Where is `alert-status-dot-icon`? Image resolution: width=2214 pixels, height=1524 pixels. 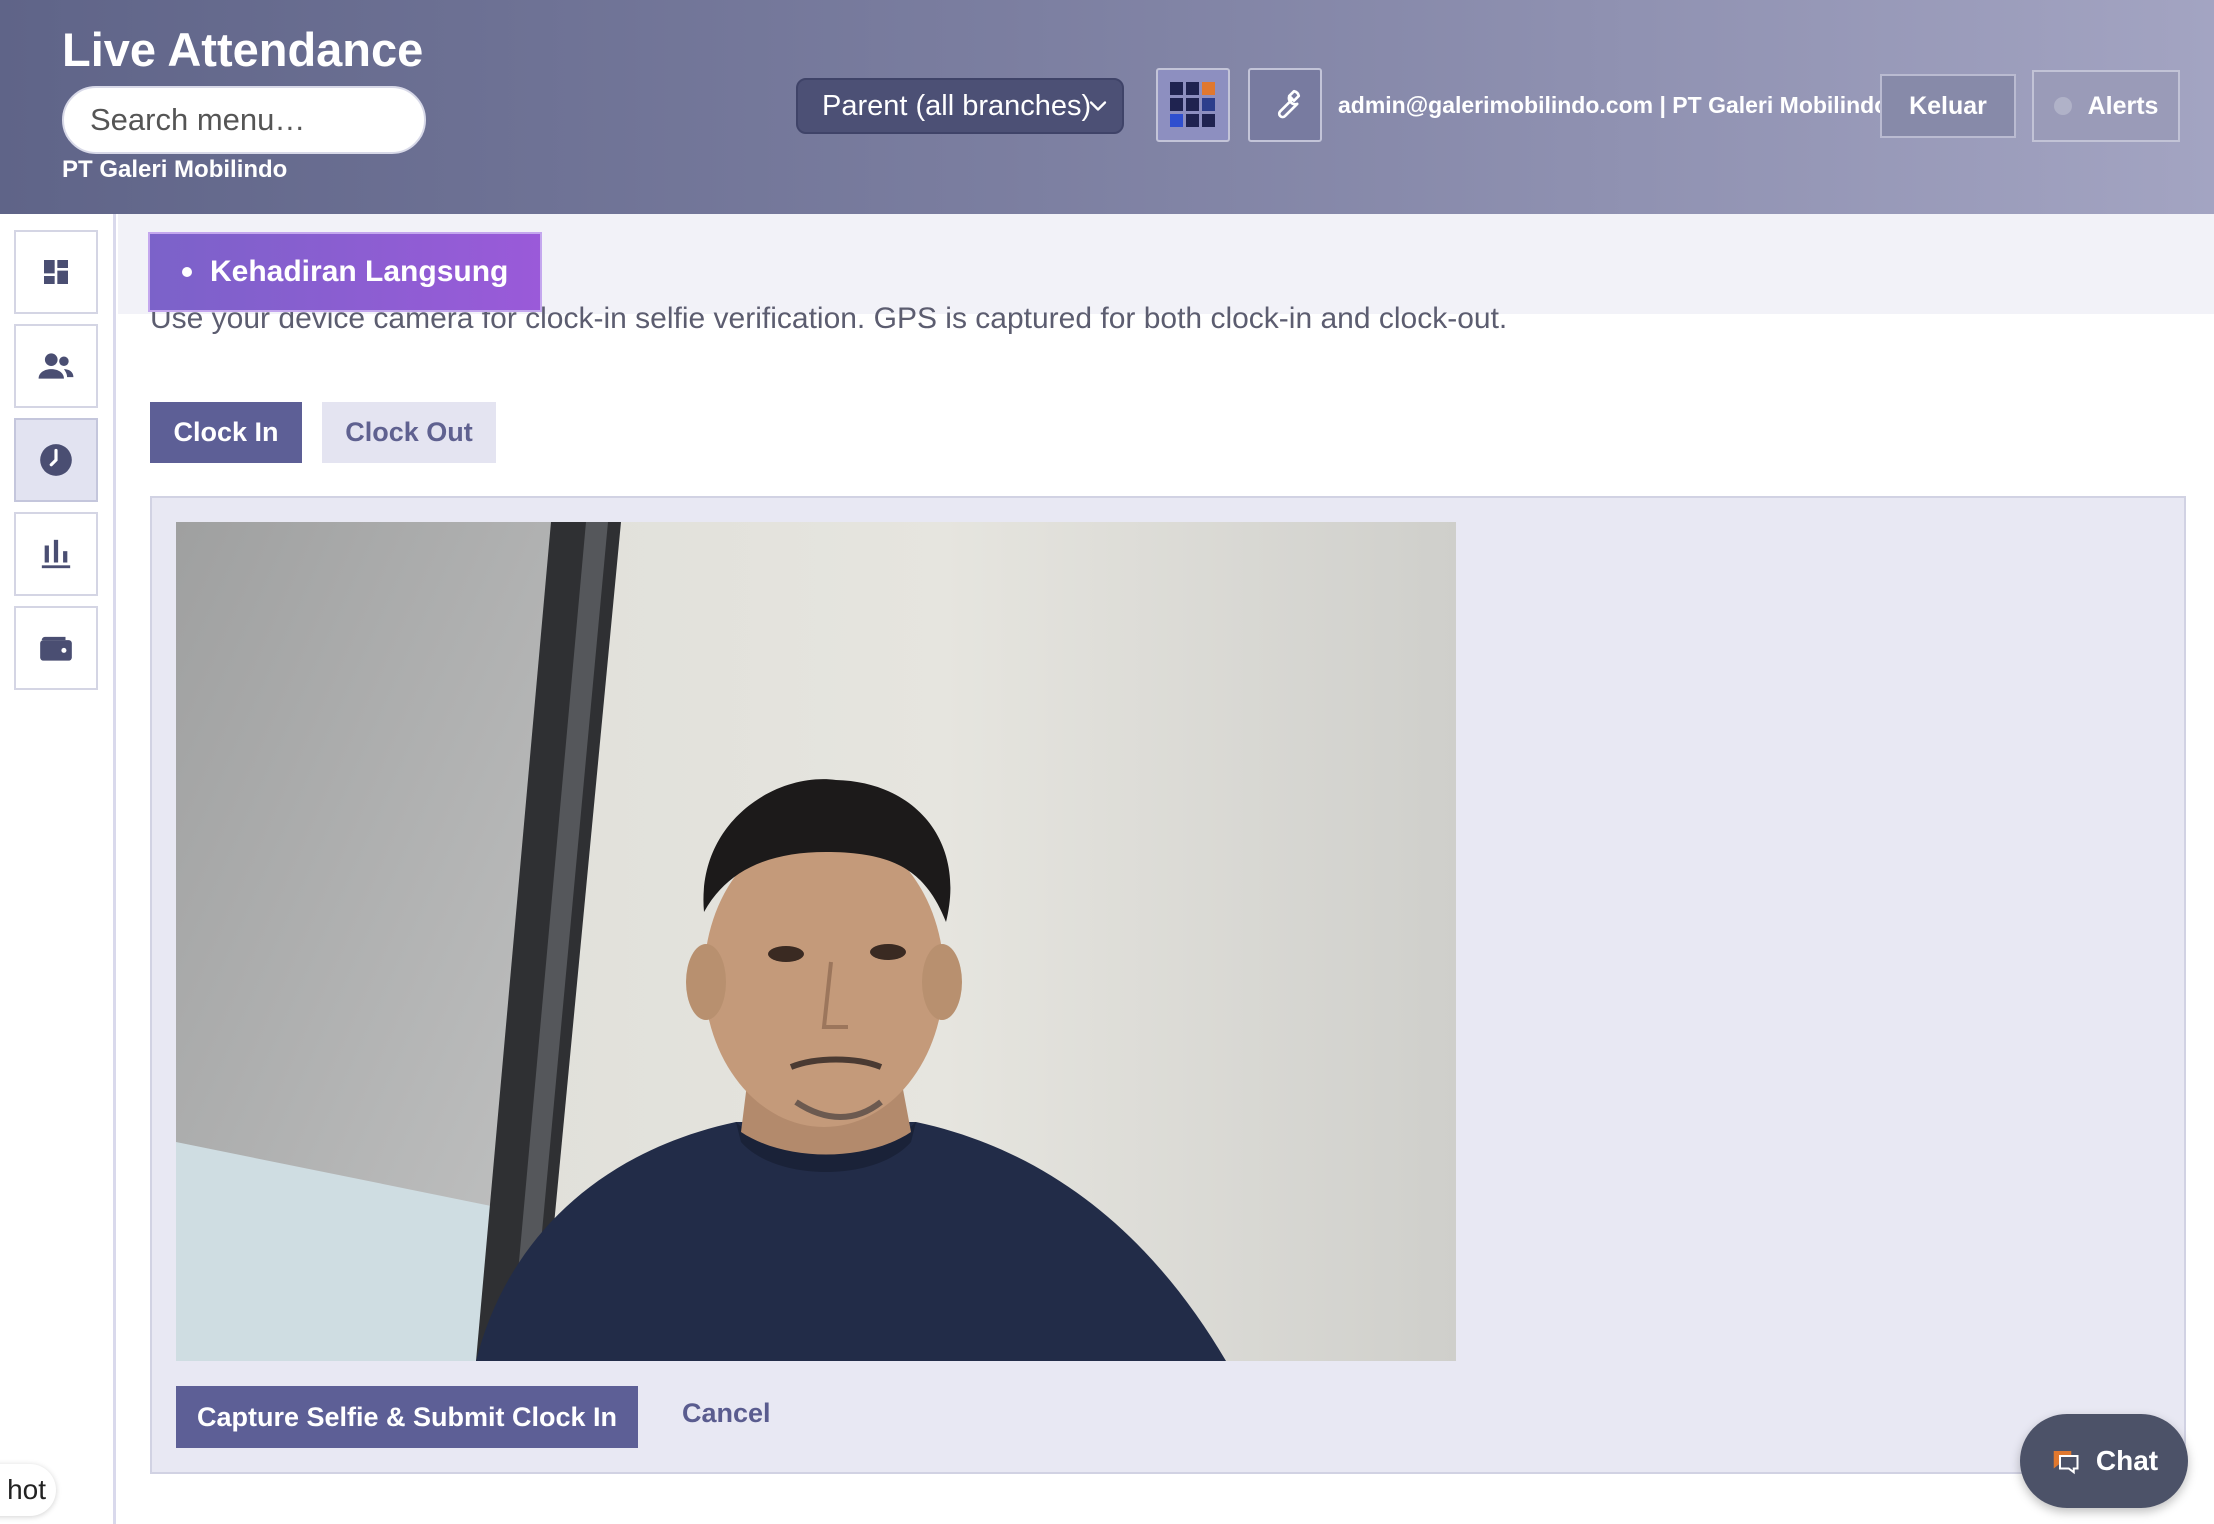
alert-status-dot-icon is located at coordinates (2062, 106).